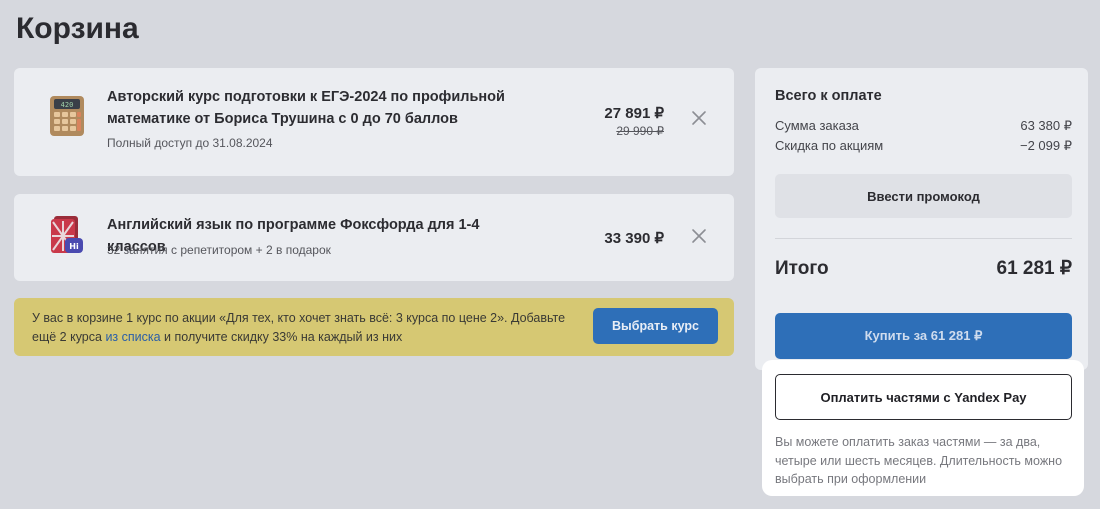  What do you see at coordinates (829, 145) in the screenshot?
I see `discount-label: Скидка по акциям` at bounding box center [829, 145].